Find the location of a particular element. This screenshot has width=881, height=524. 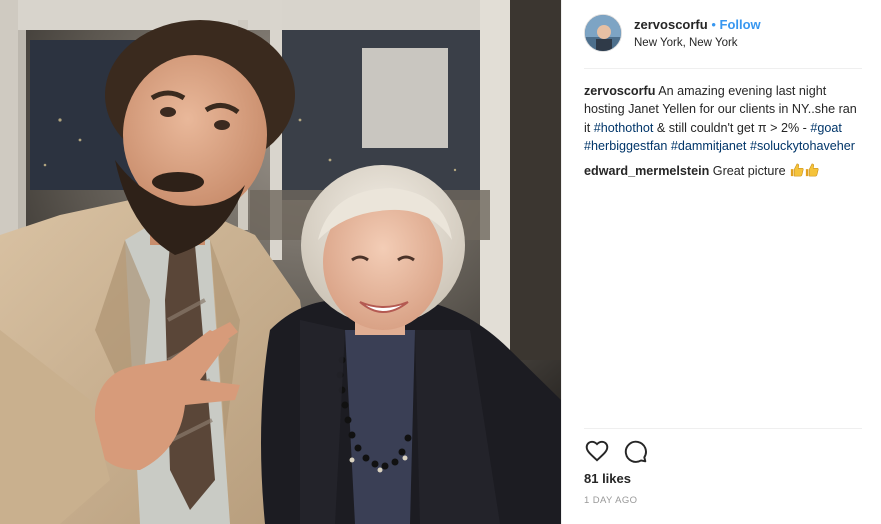

header-username: zervoscorfu is located at coordinates (671, 24).